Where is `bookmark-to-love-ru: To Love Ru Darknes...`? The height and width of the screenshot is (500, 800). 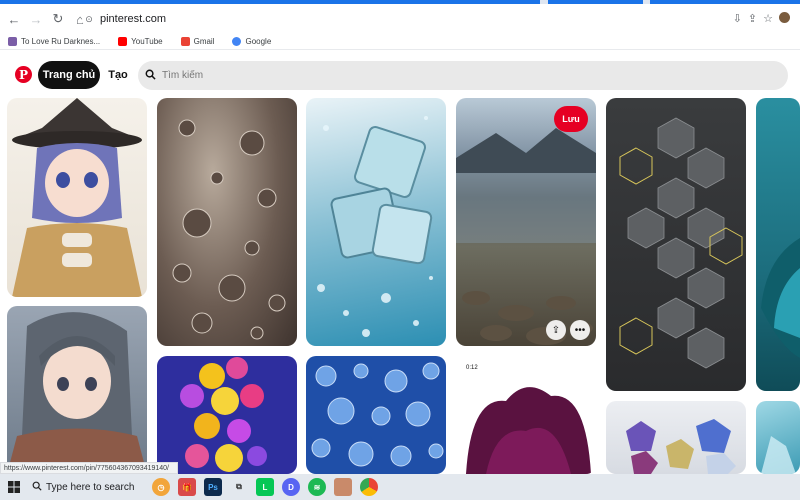
bookmark-to-love-ru: To Love Ru Darknes... is located at coordinates (54, 41).